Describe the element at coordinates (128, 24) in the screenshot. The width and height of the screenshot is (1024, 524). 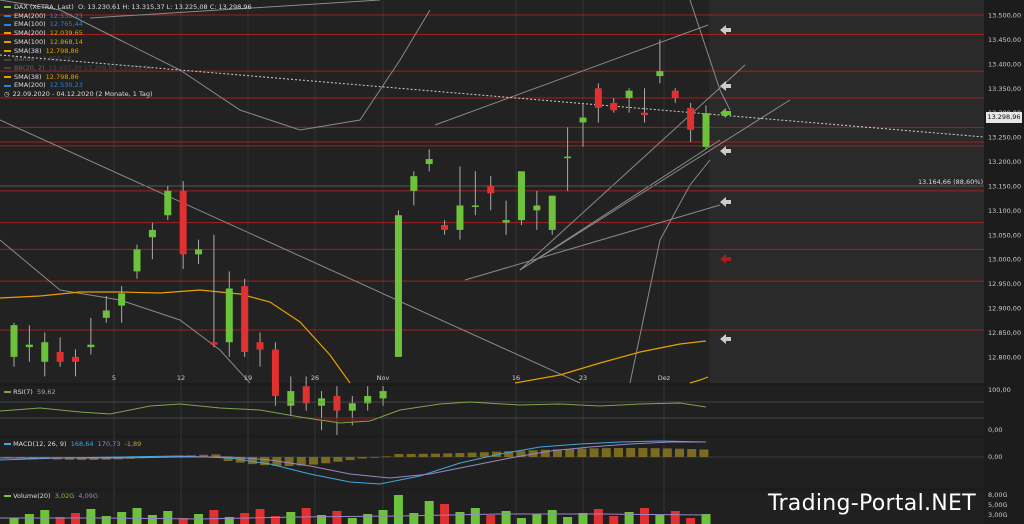
I see `legend-item: EMA(100) 12.765,44` at that location.